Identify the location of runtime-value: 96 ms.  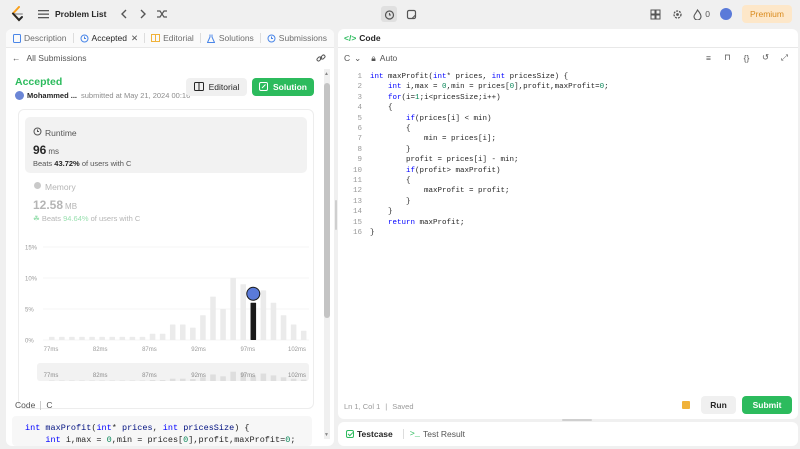
(46, 150).